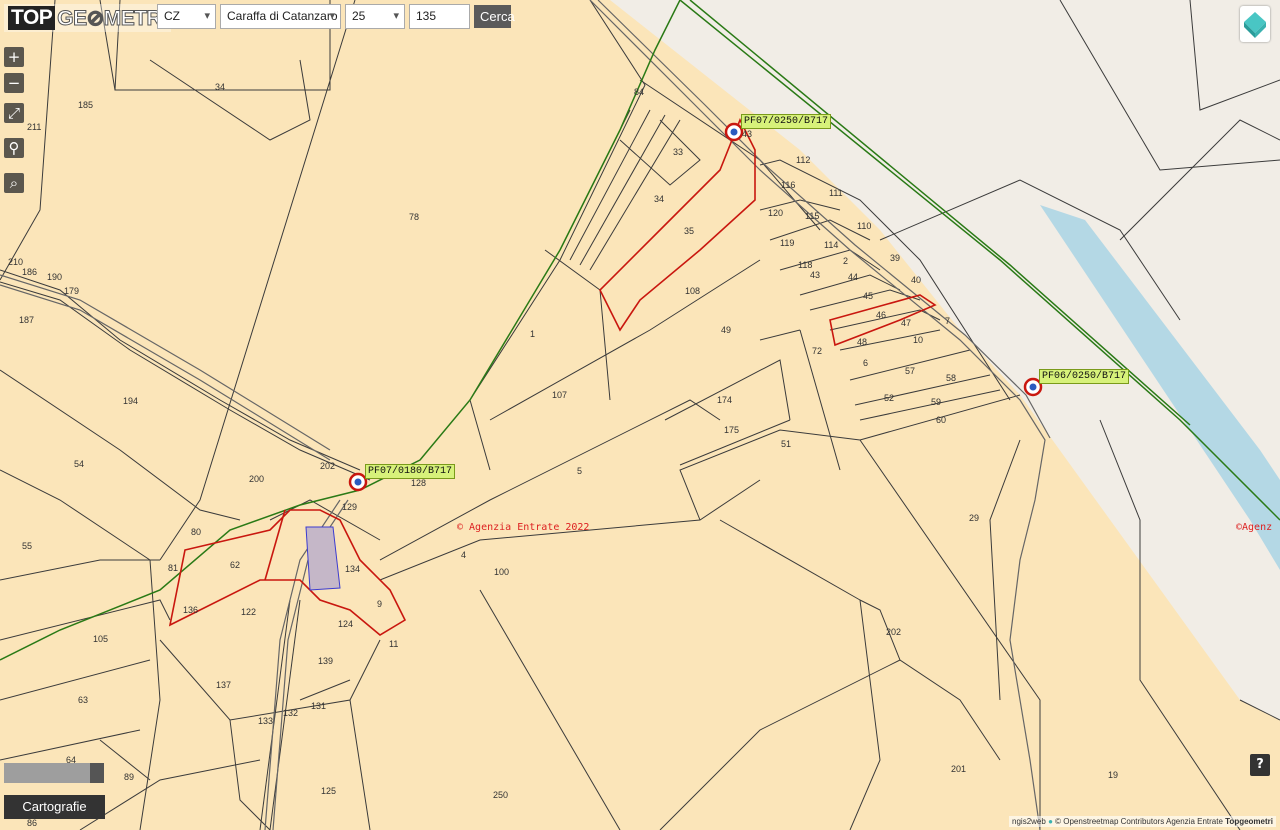  What do you see at coordinates (500, 795) in the screenshot?
I see `parcel-label: 250` at bounding box center [500, 795].